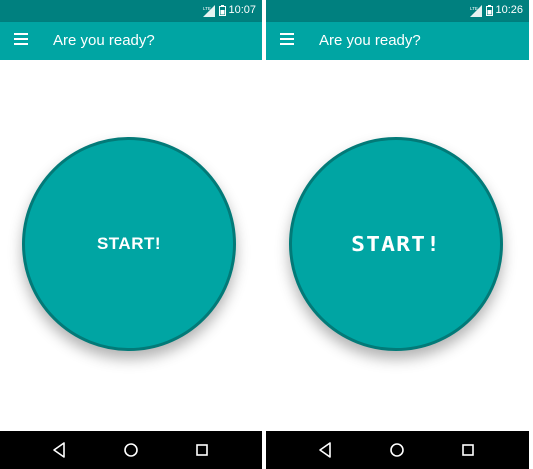 The height and width of the screenshot is (469, 533). Describe the element at coordinates (509, 10) in the screenshot. I see `status-time: 10:26` at that location.